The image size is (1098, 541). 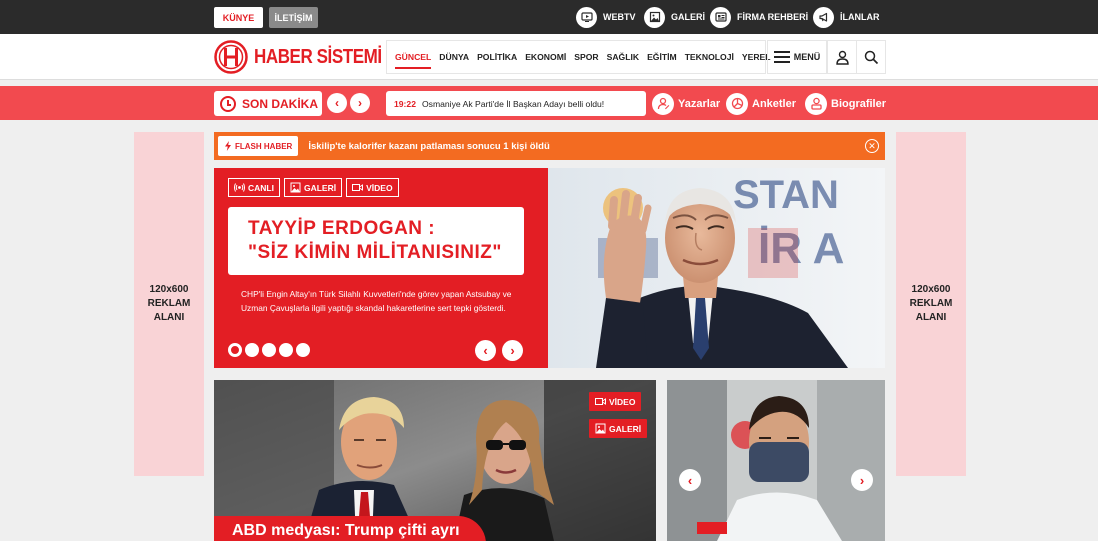 I want to click on clock-icon, so click(x=228, y=103).